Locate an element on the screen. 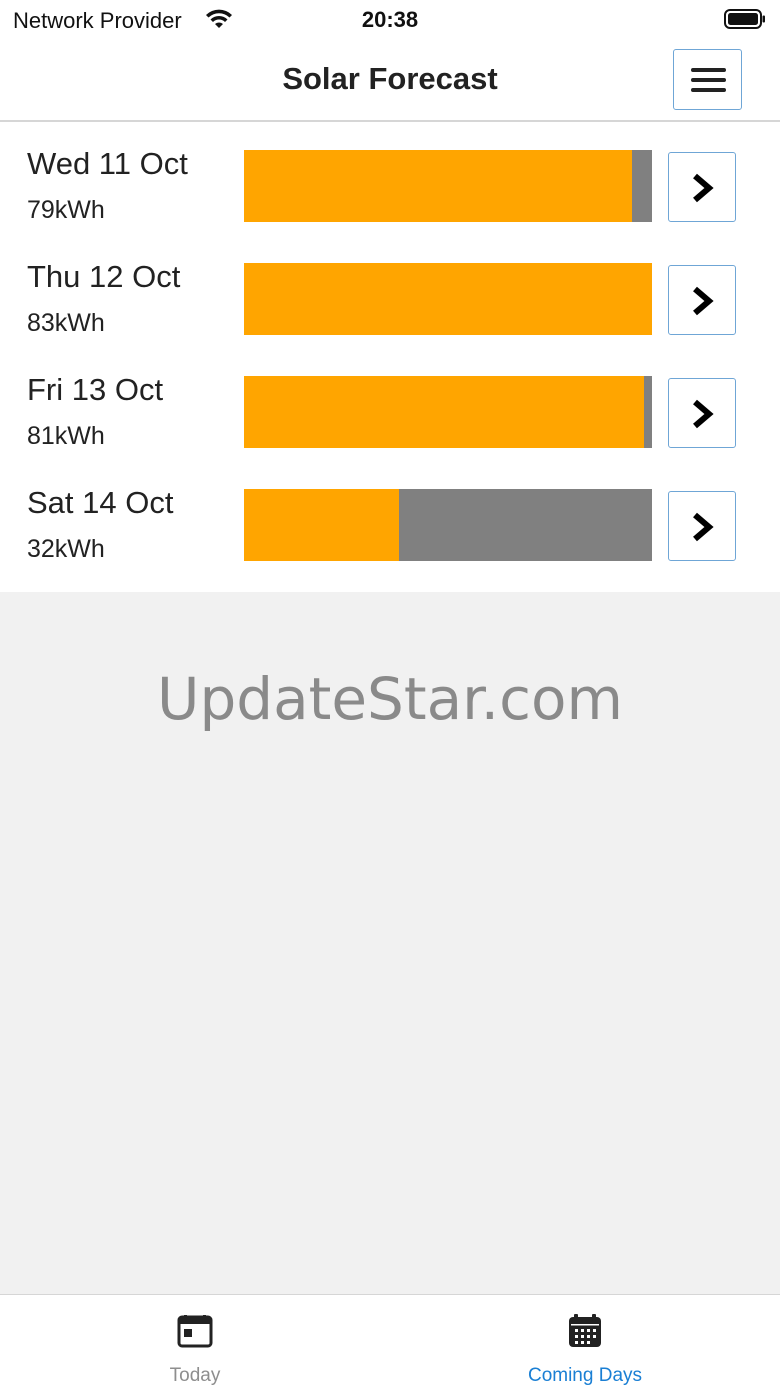  tab-bar: Today Coming Days is located at coordinates (390, 1340).